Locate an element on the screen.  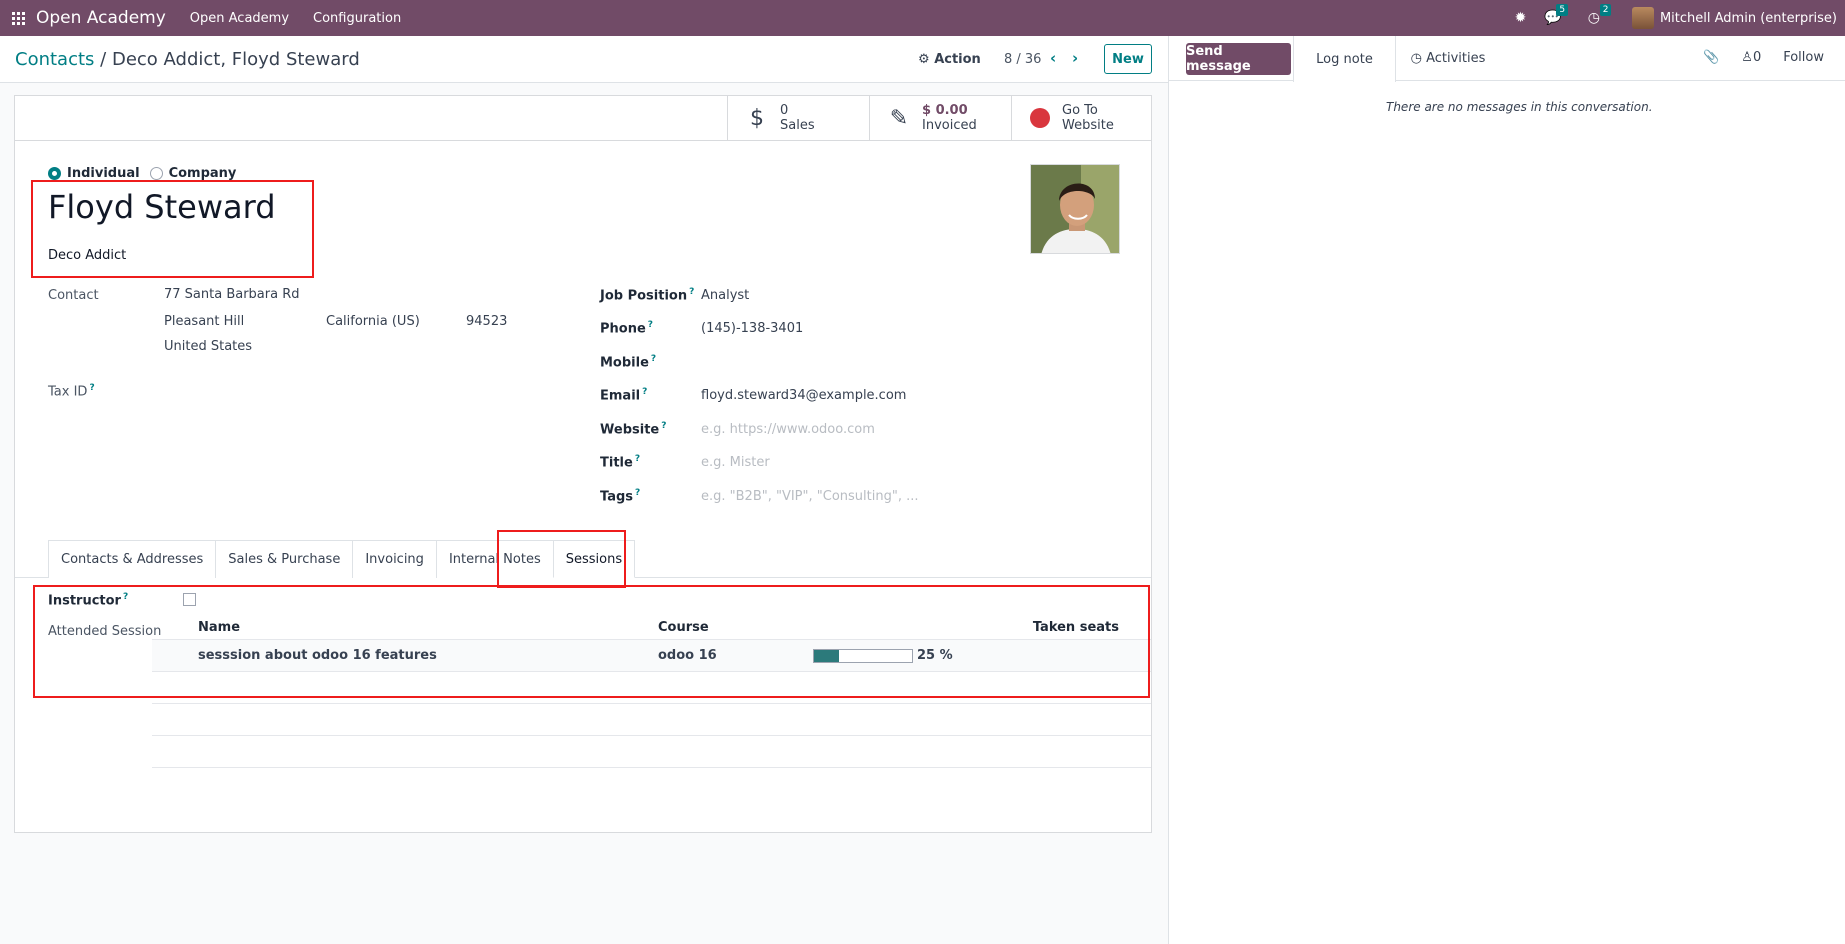
user-name: Mitchell Admin (enterprise) is located at coordinates (1748, 18).